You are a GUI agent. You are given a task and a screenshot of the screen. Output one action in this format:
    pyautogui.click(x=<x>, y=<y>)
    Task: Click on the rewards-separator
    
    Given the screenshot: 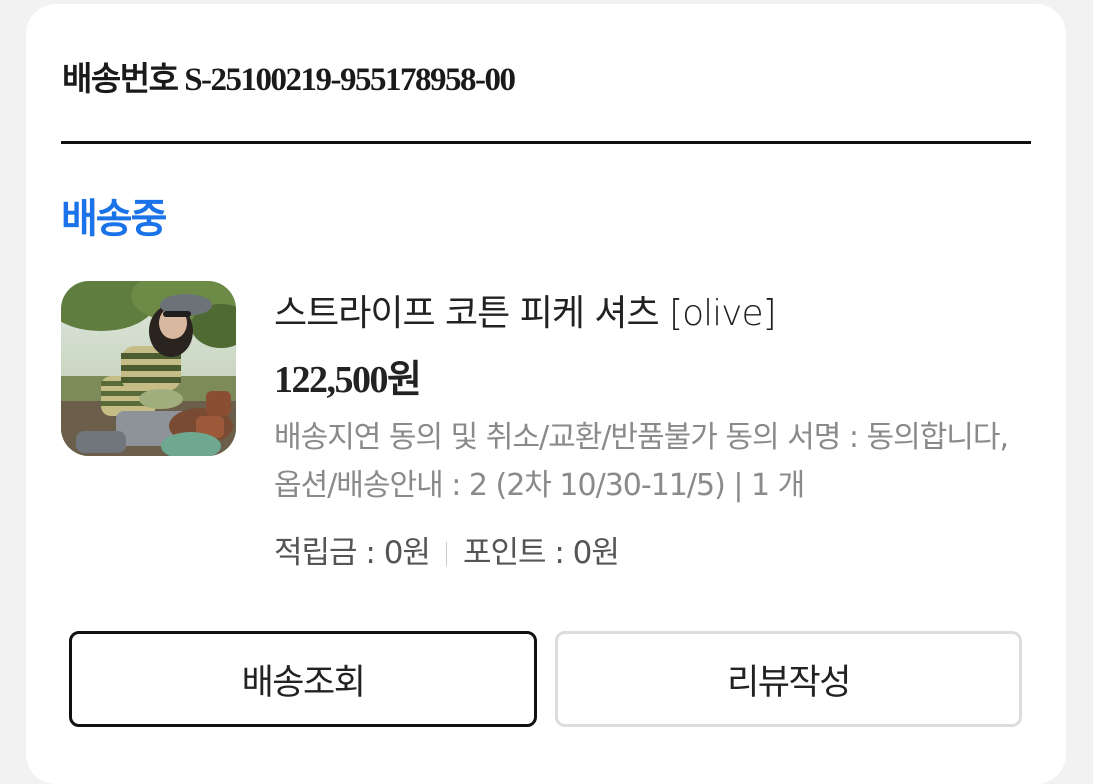 What is the action you would take?
    pyautogui.click(x=446, y=553)
    